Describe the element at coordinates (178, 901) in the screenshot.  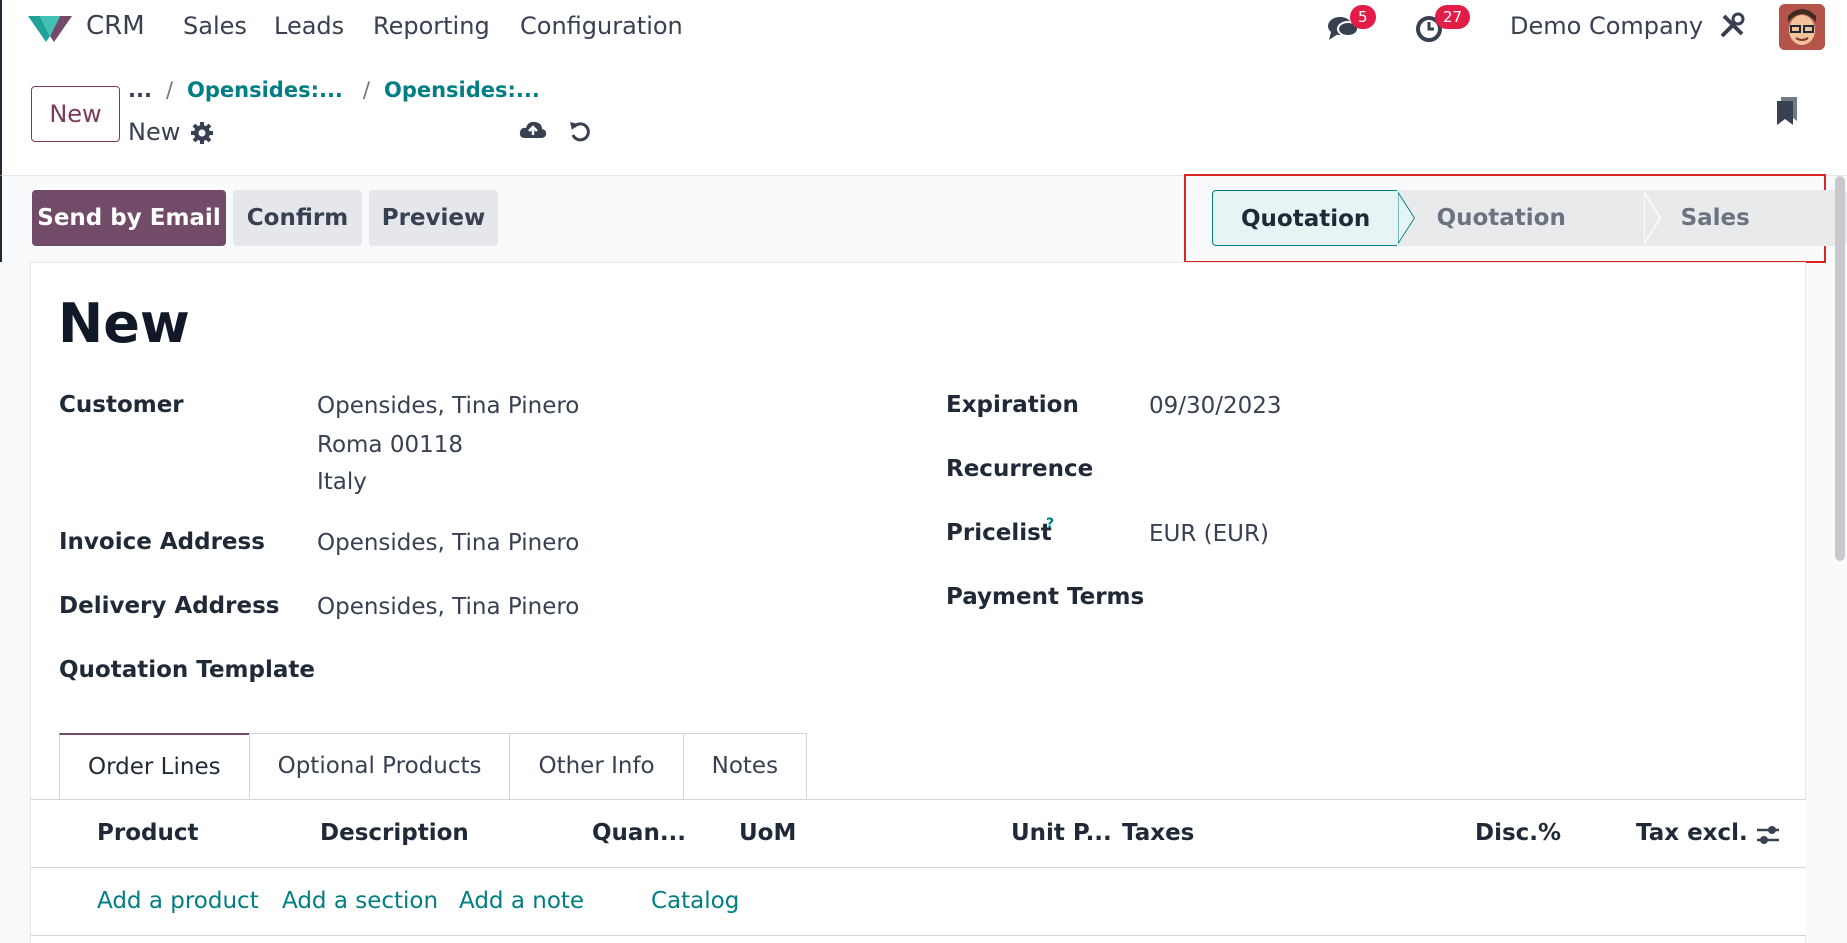
I see `add-product-link: Add a product` at that location.